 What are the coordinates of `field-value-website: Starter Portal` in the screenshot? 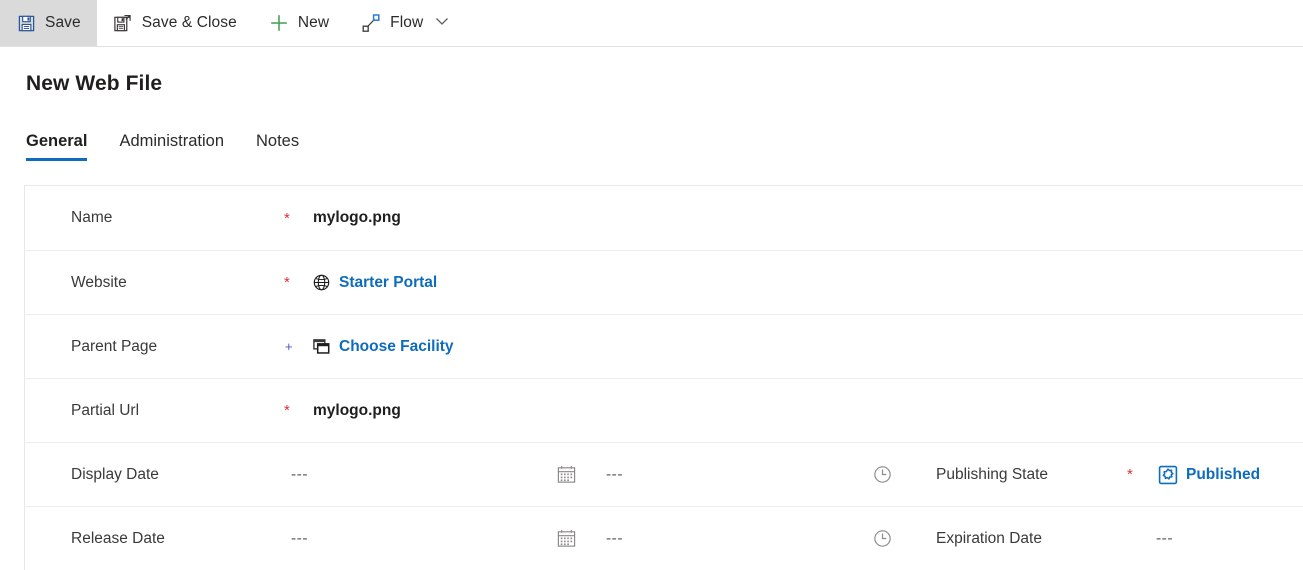 It's located at (374, 283).